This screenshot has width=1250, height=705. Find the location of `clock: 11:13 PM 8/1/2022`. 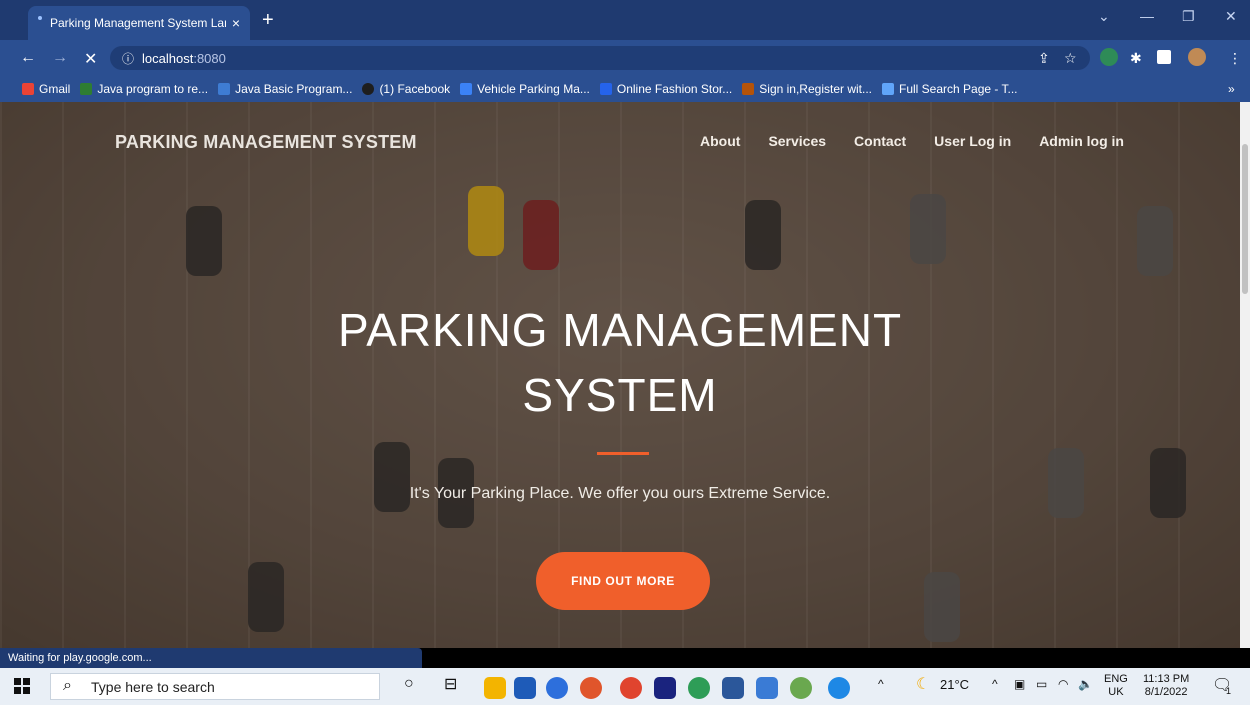

clock: 11:13 PM 8/1/2022 is located at coordinates (1166, 686).